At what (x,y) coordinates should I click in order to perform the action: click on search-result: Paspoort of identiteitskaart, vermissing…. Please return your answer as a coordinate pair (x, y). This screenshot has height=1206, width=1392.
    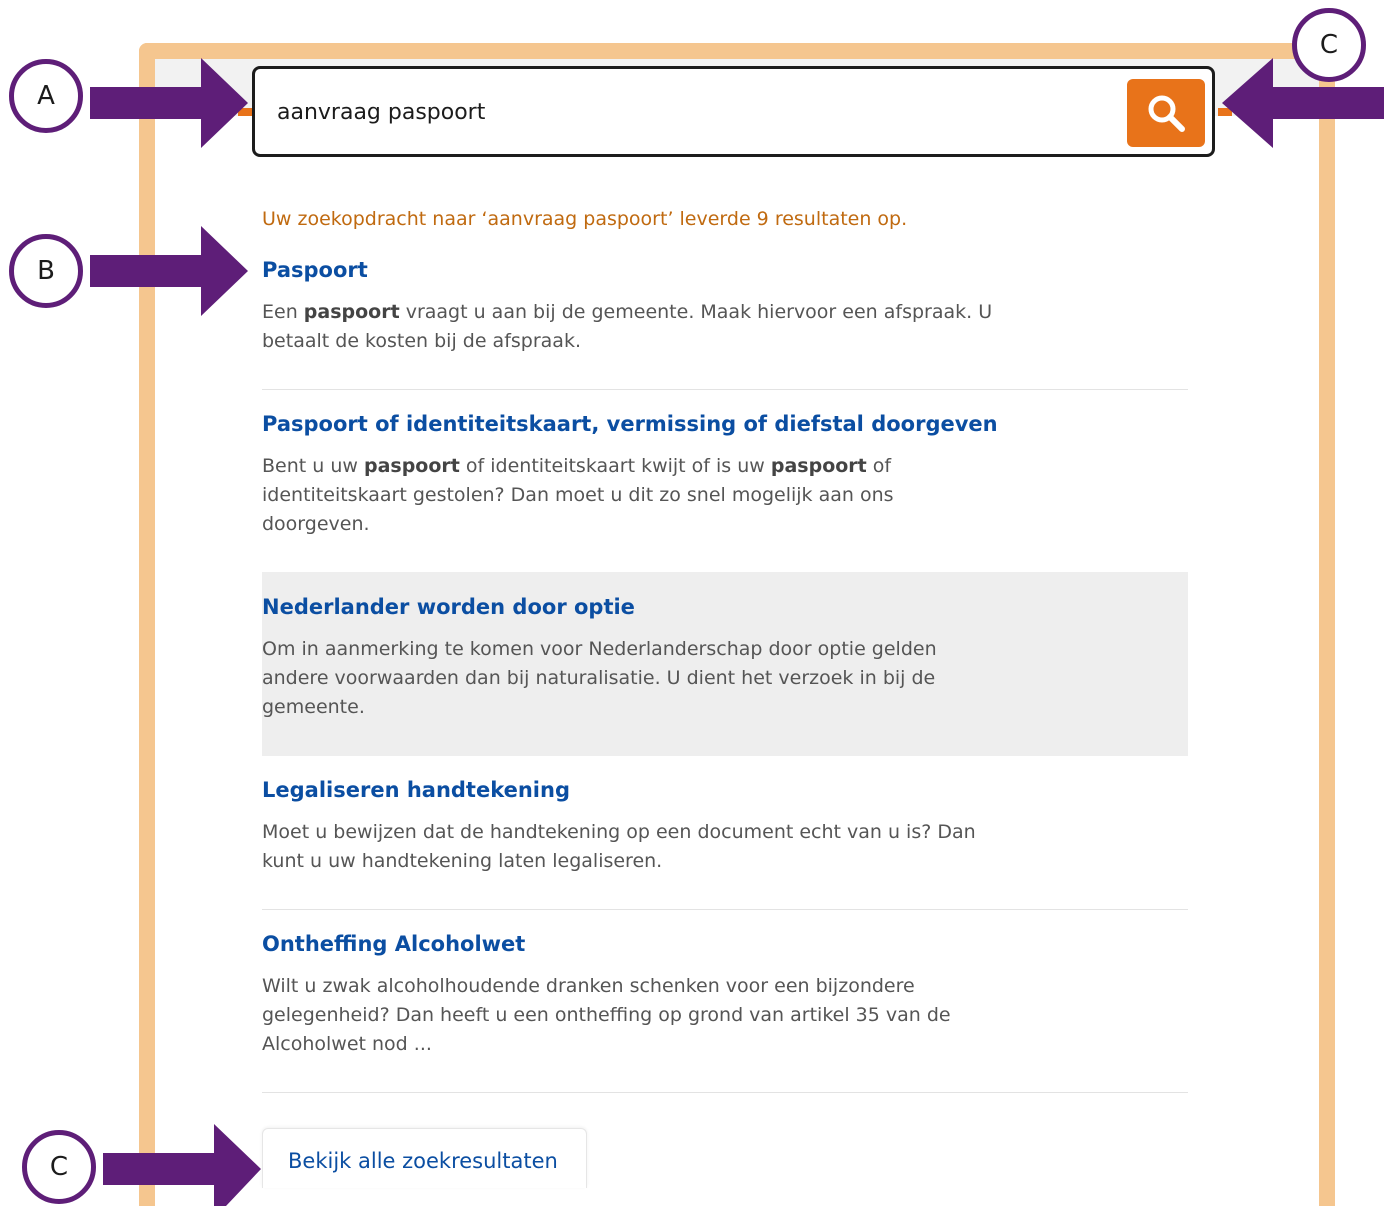
    Looking at the image, I should click on (725, 476).